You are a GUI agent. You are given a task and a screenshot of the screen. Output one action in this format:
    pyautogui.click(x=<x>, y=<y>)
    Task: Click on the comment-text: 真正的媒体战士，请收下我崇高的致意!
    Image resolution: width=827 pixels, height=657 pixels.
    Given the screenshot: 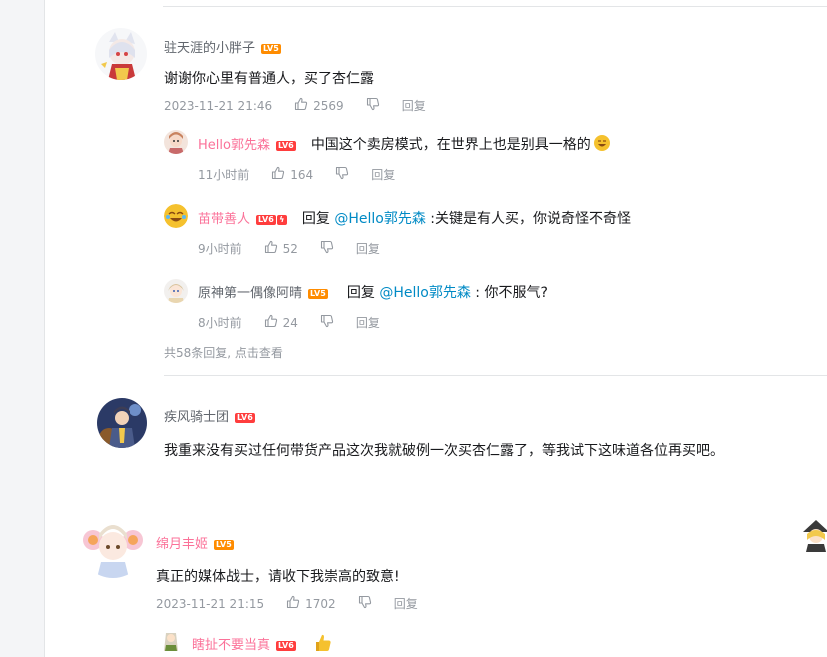 What is the action you would take?
    pyautogui.click(x=278, y=577)
    